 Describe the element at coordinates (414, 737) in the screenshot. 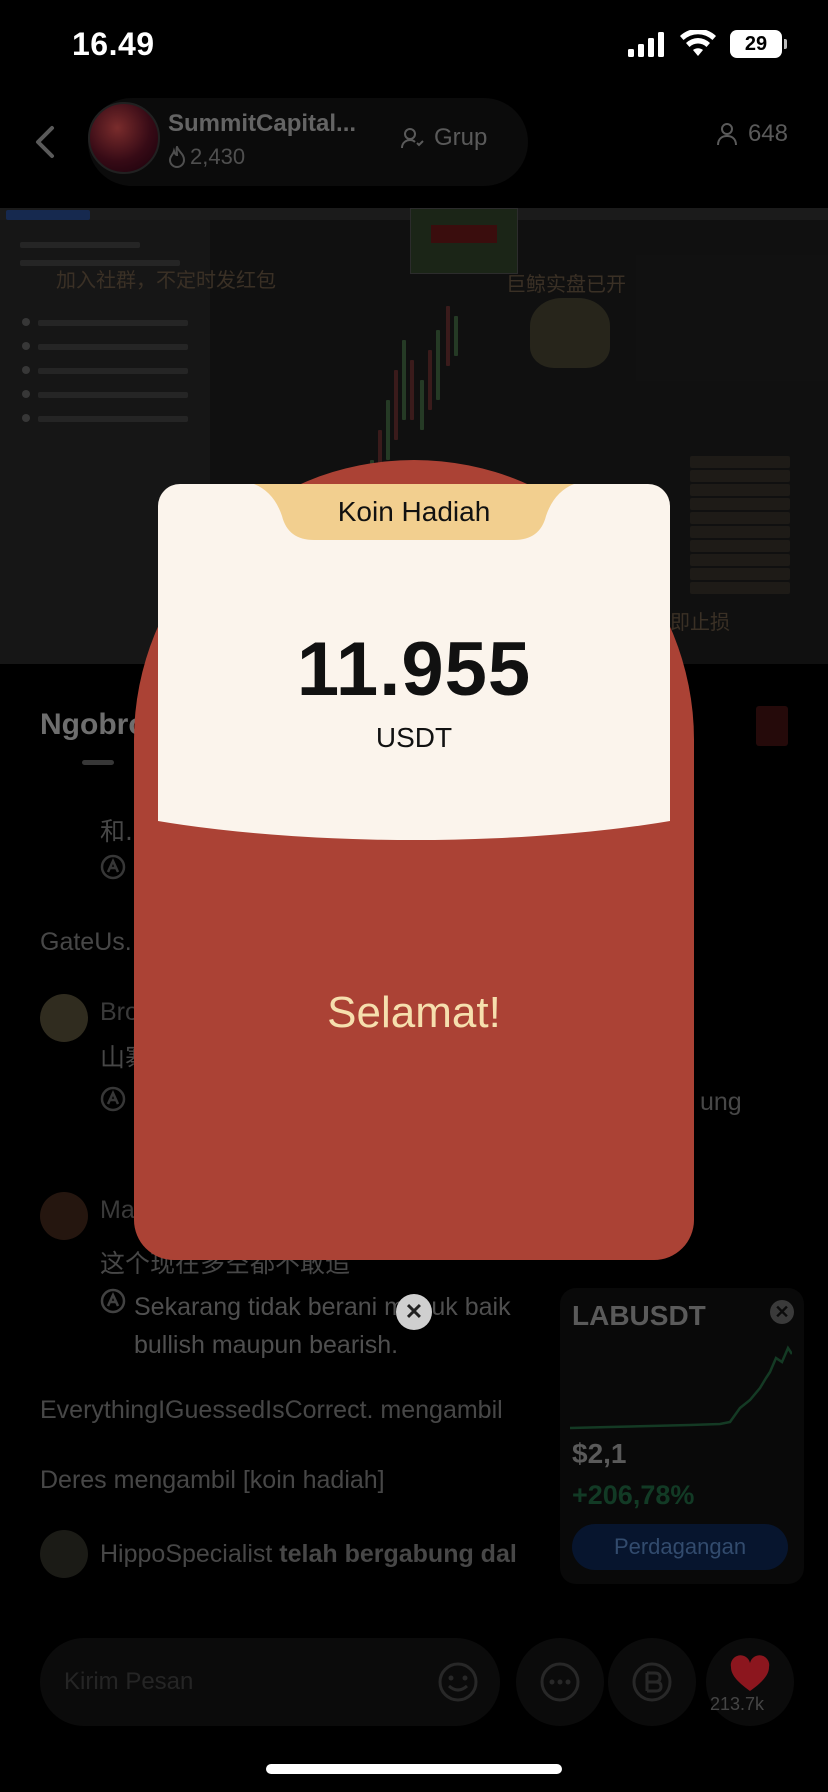

I see `reward-currency: USDT` at that location.